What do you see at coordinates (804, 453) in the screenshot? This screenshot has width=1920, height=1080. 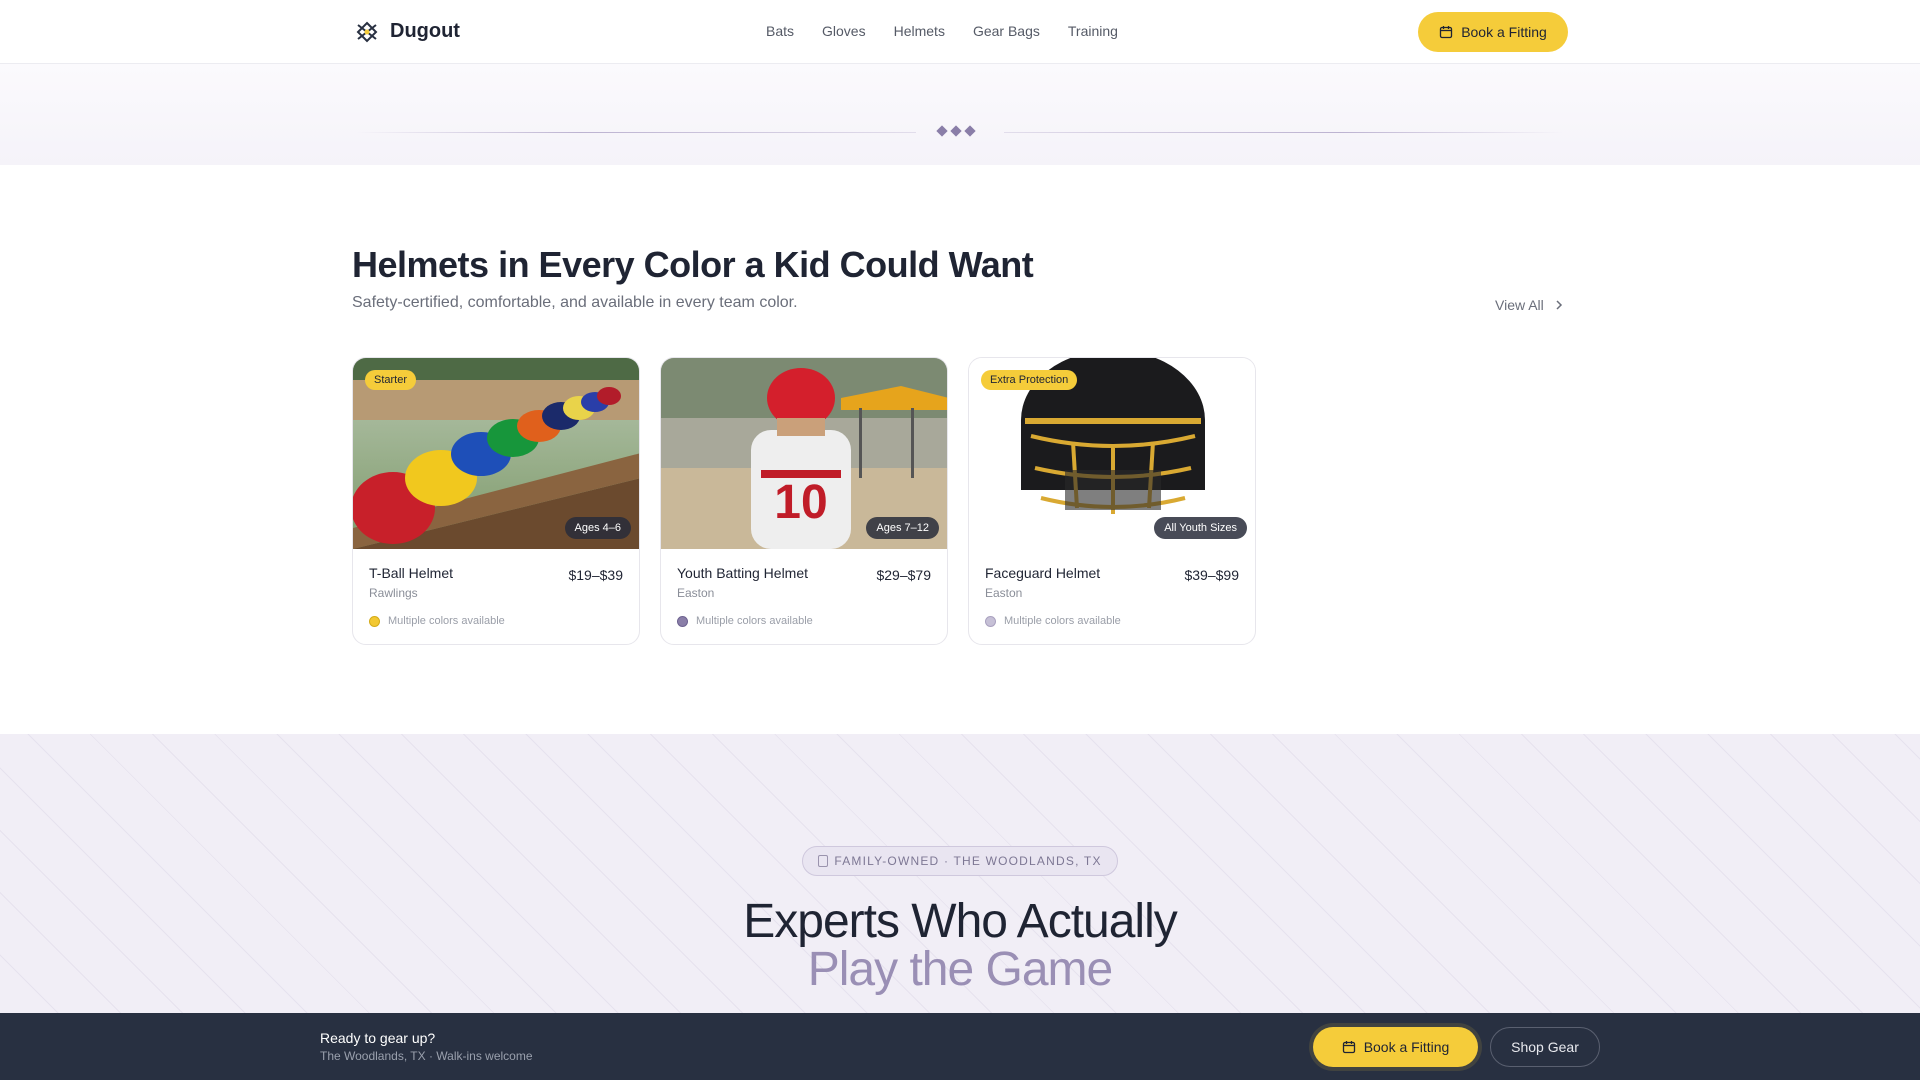 I see `product-image-youth-batting-helmet: 10 Ages 7–12` at bounding box center [804, 453].